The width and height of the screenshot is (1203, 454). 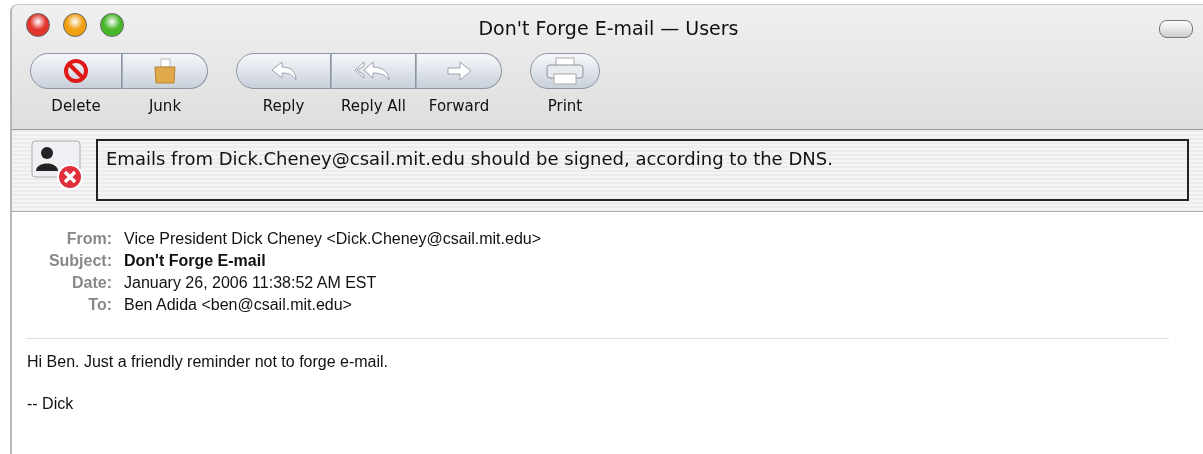 I want to click on message-text: -- Dick, so click(x=51, y=404).